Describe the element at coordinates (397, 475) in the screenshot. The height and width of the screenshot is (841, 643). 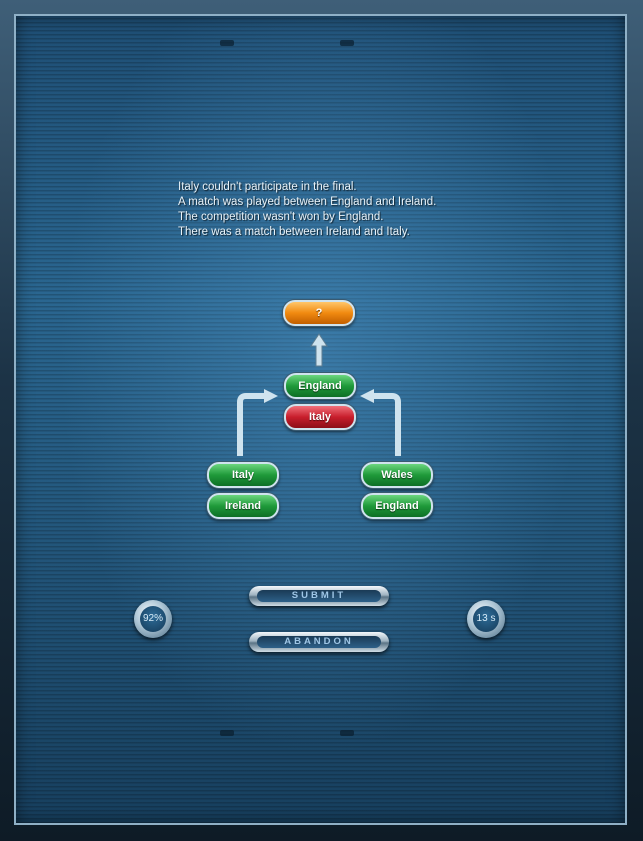
I see `right-semi-team-wales: Wales` at that location.